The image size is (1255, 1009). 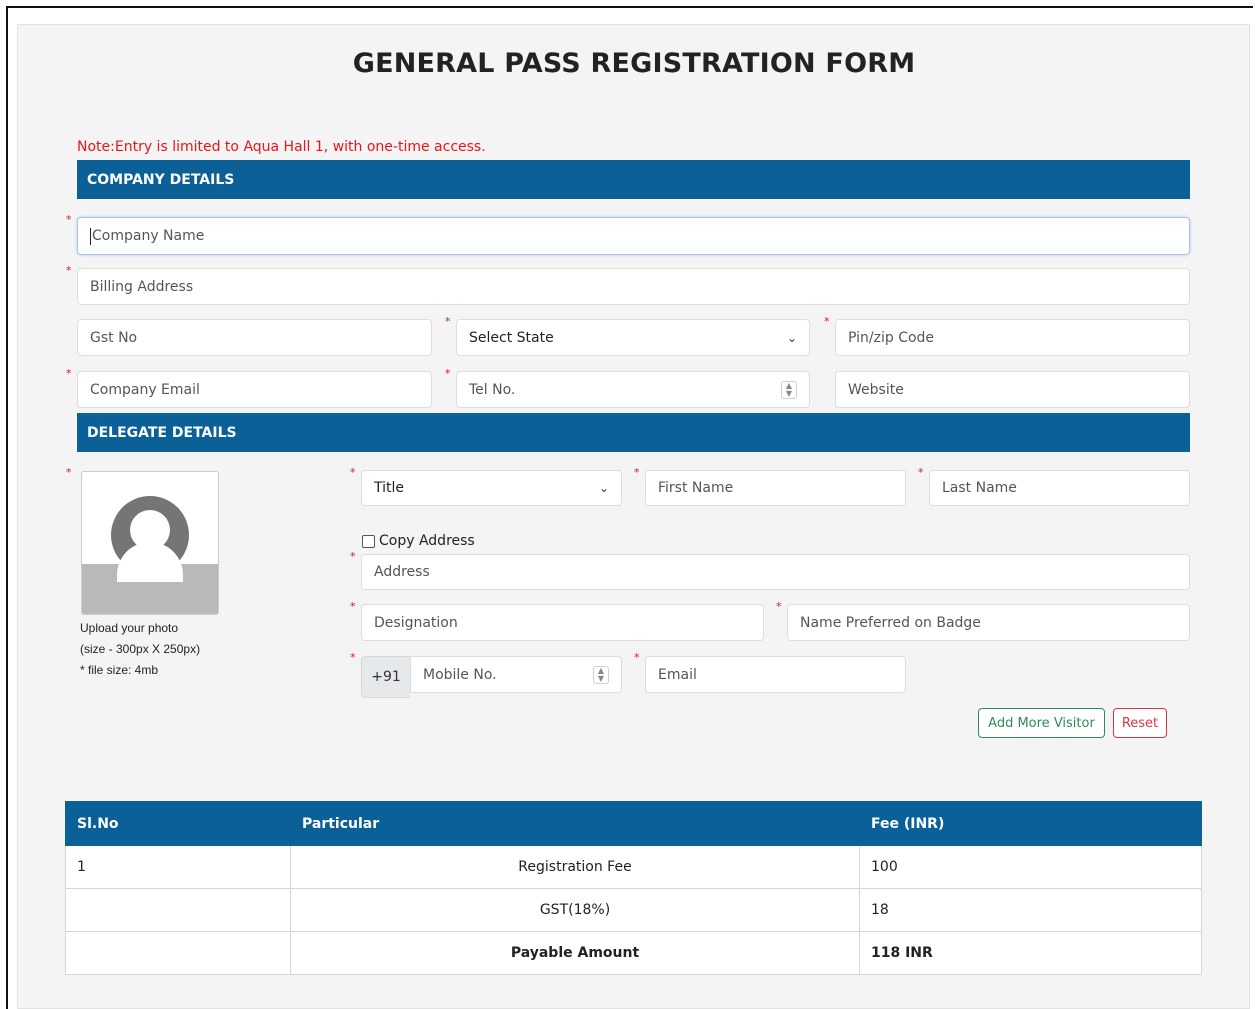 What do you see at coordinates (114, 337) in the screenshot?
I see `gst-no-placeholder: Gst No` at bounding box center [114, 337].